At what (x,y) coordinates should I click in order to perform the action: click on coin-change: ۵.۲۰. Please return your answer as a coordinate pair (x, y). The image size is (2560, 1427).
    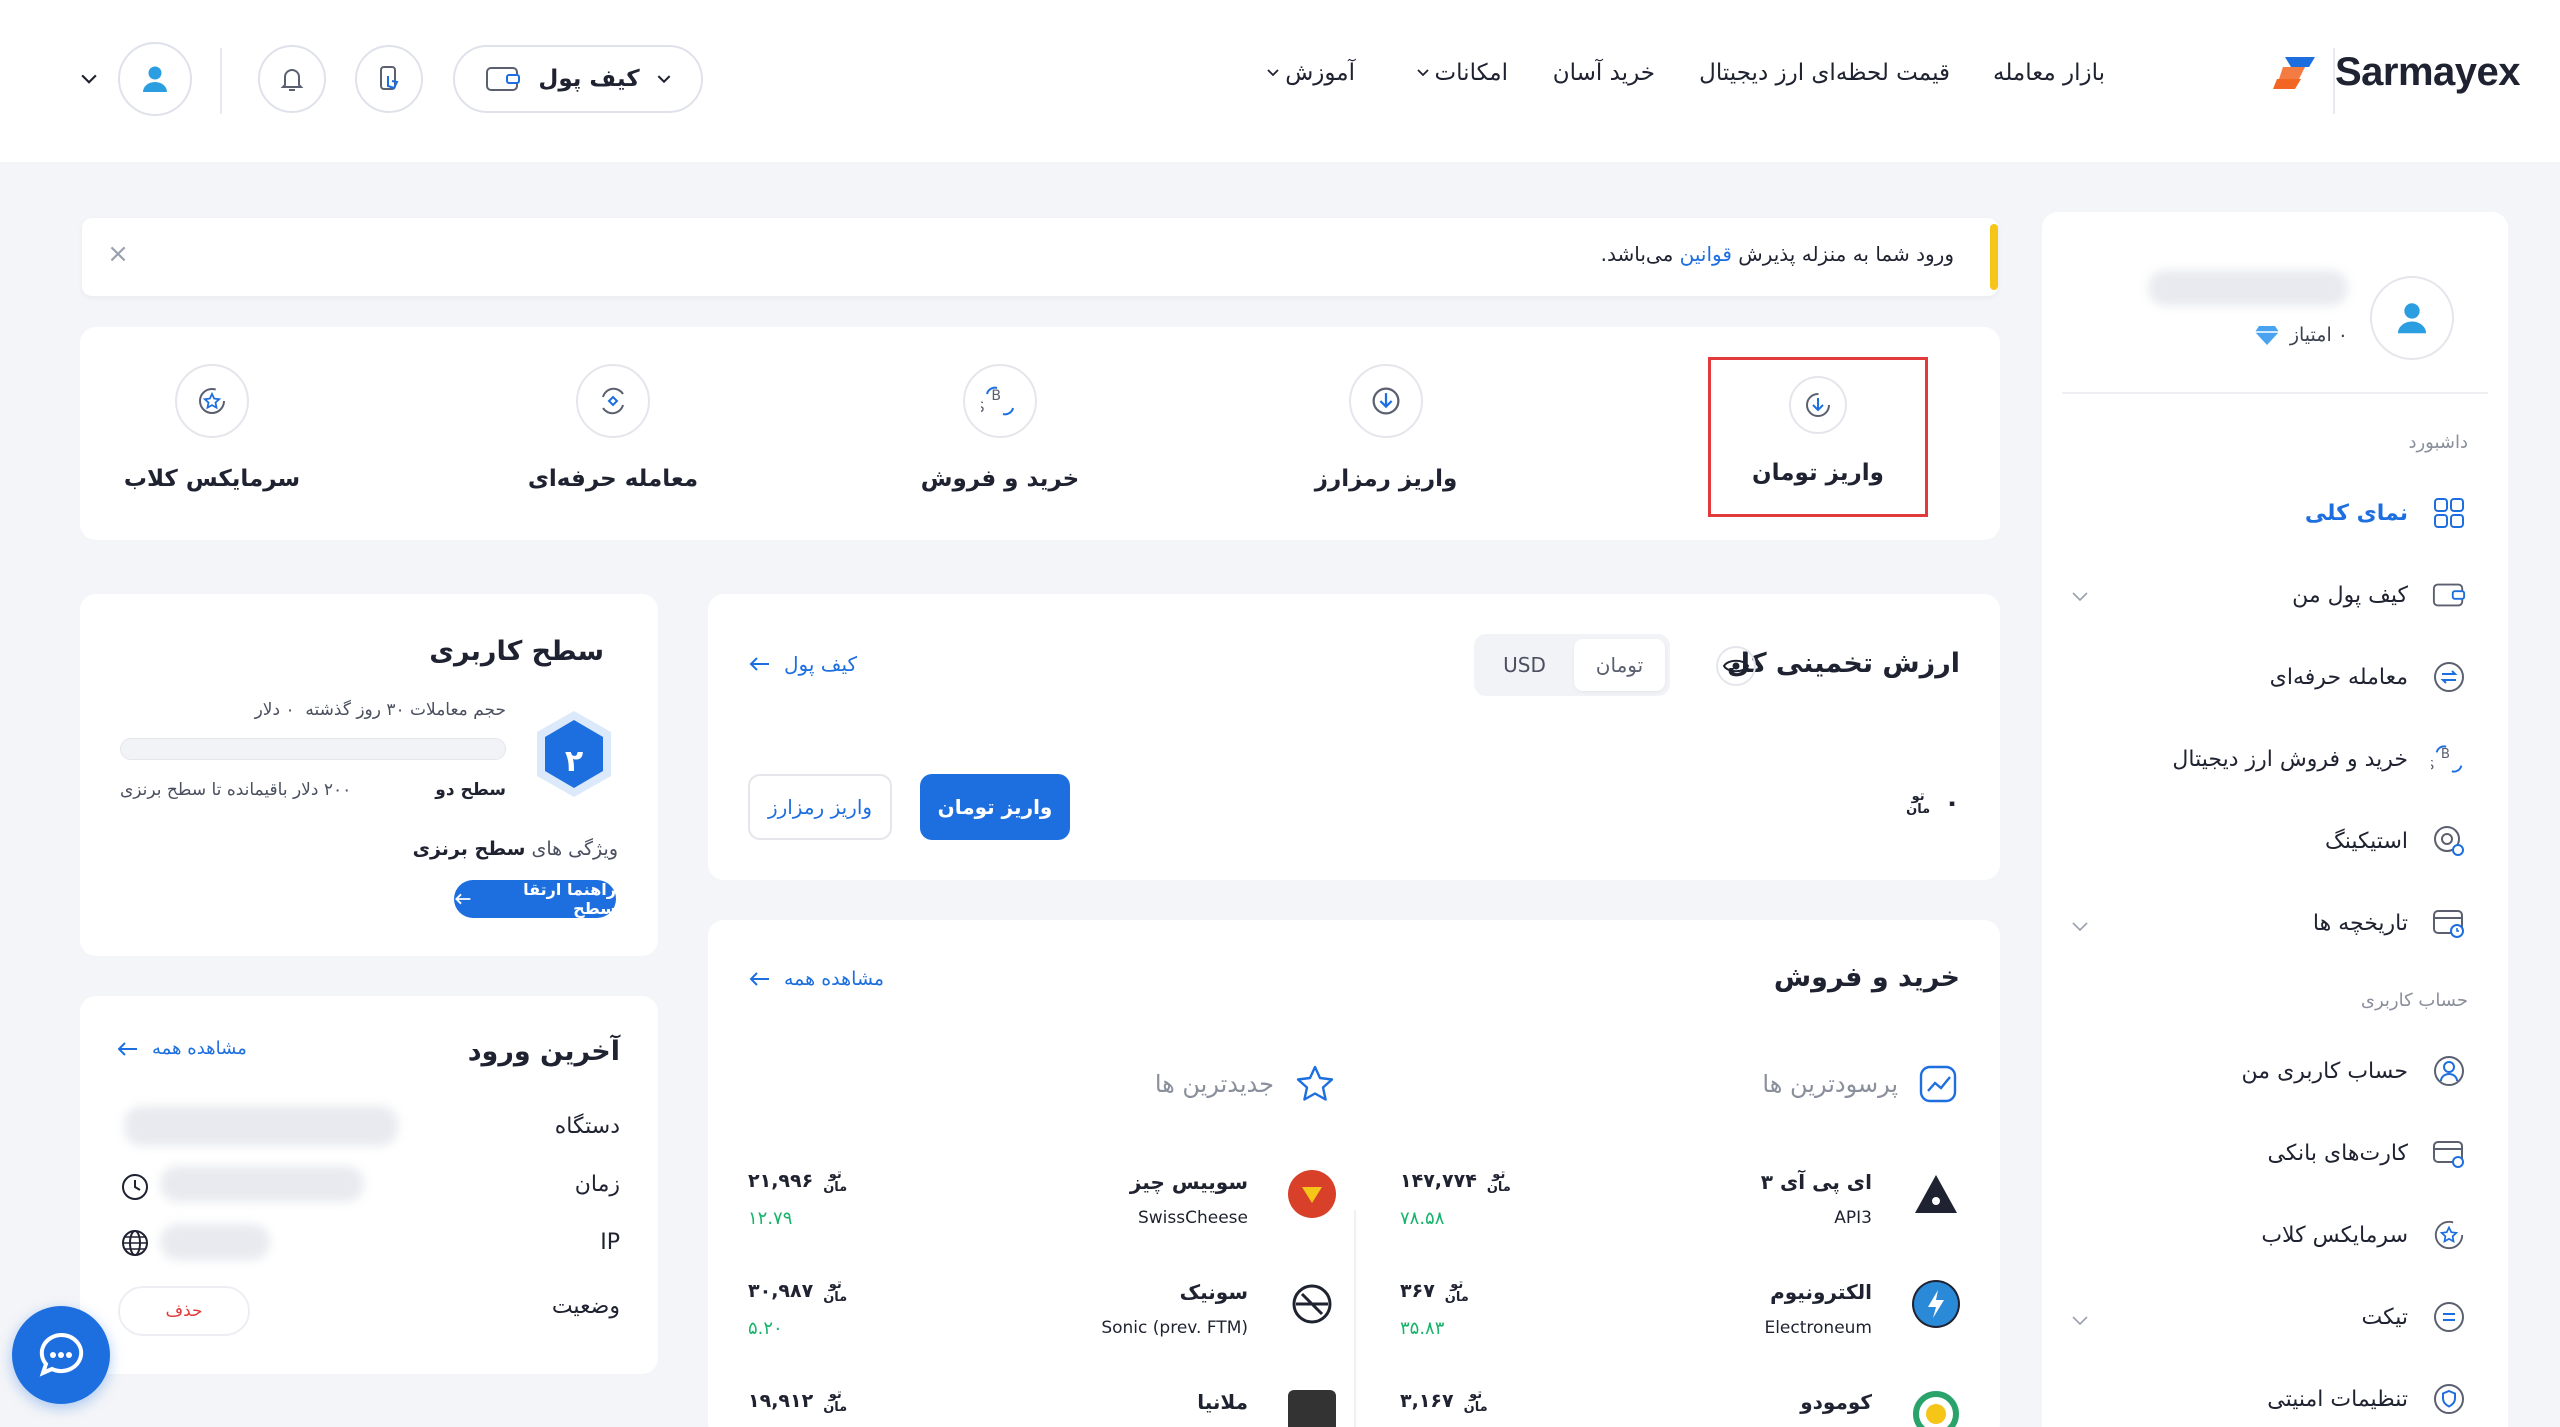
    Looking at the image, I should click on (765, 1328).